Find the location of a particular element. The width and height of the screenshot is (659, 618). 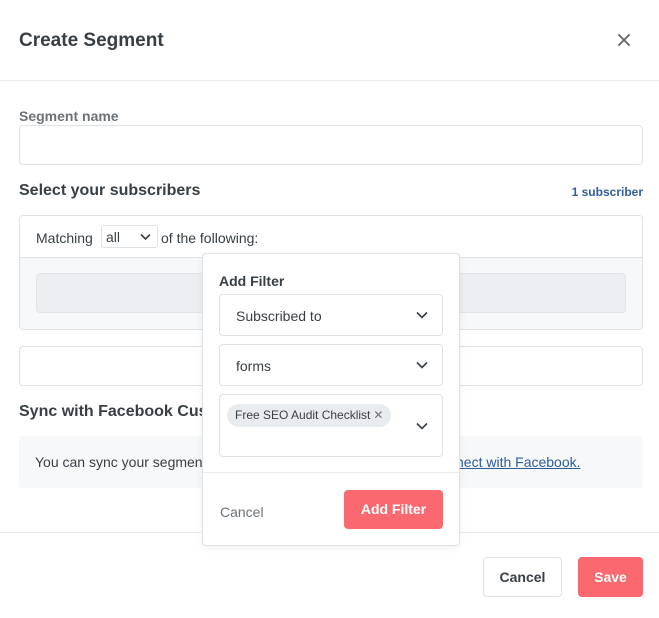

select-subscribers-title: Select your subscribers is located at coordinates (110, 190).